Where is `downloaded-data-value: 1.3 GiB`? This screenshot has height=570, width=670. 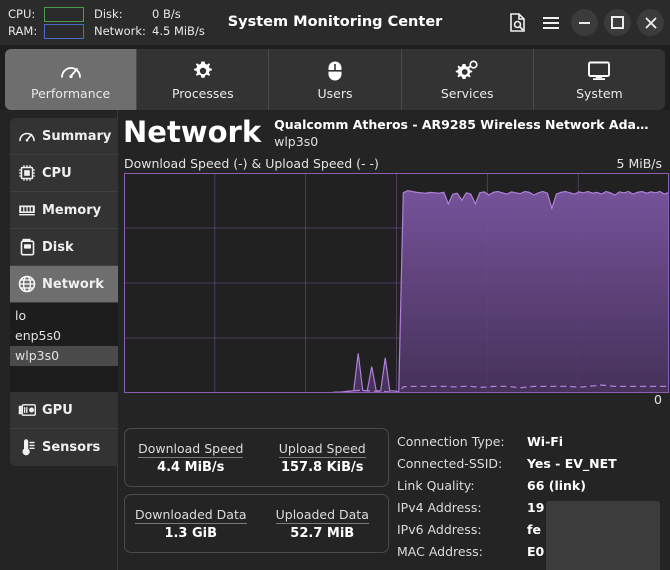 downloaded-data-value: 1.3 GiB is located at coordinates (191, 533).